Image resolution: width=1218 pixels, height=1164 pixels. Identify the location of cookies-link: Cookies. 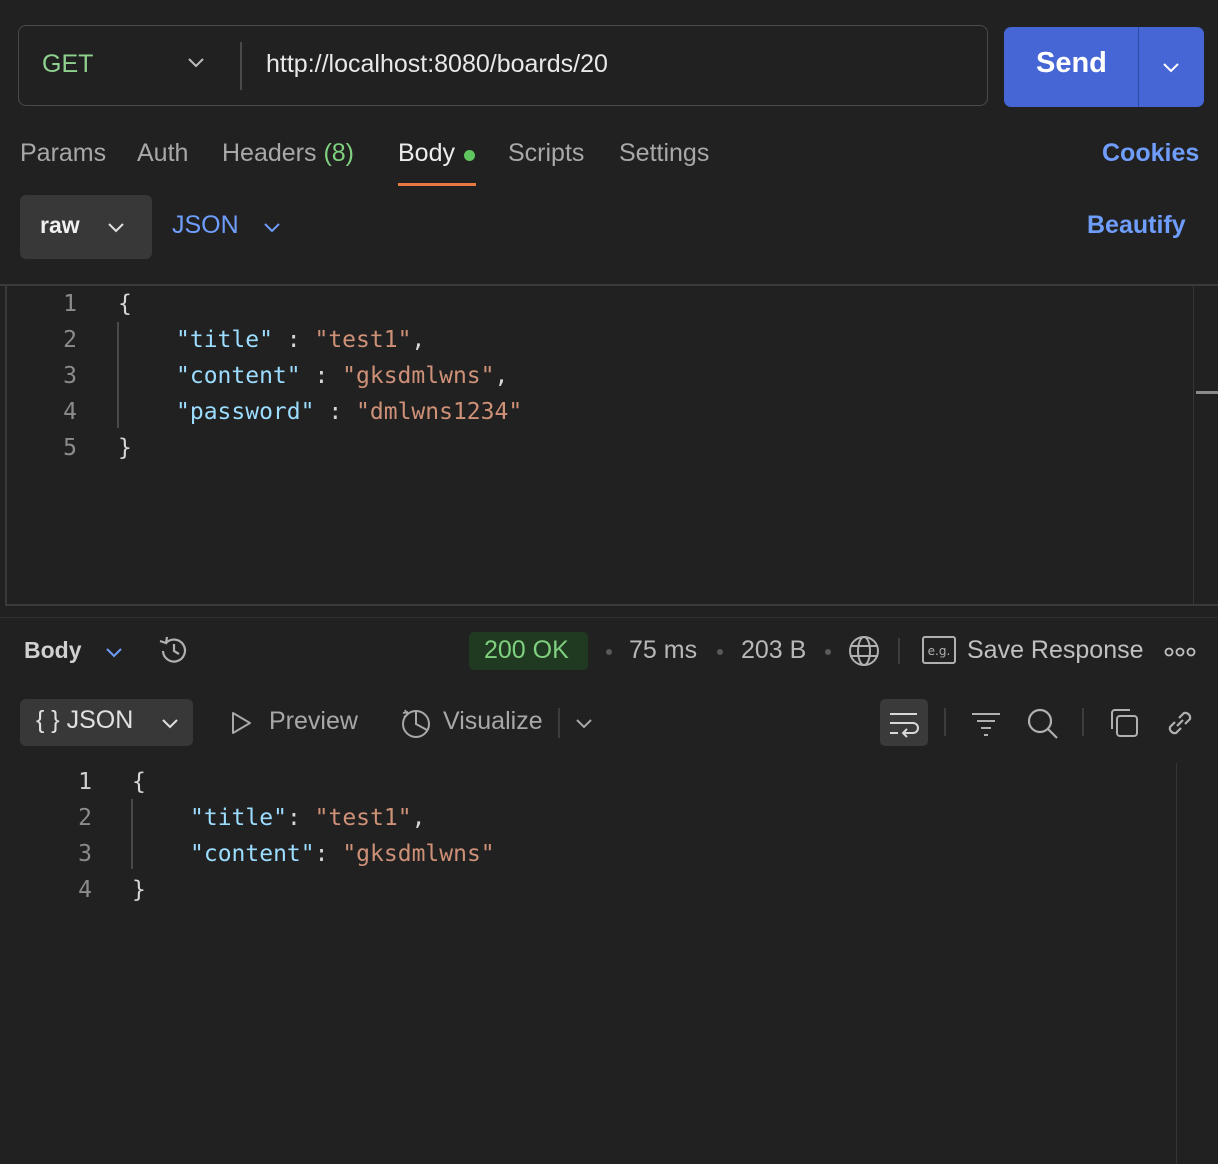
(1150, 153).